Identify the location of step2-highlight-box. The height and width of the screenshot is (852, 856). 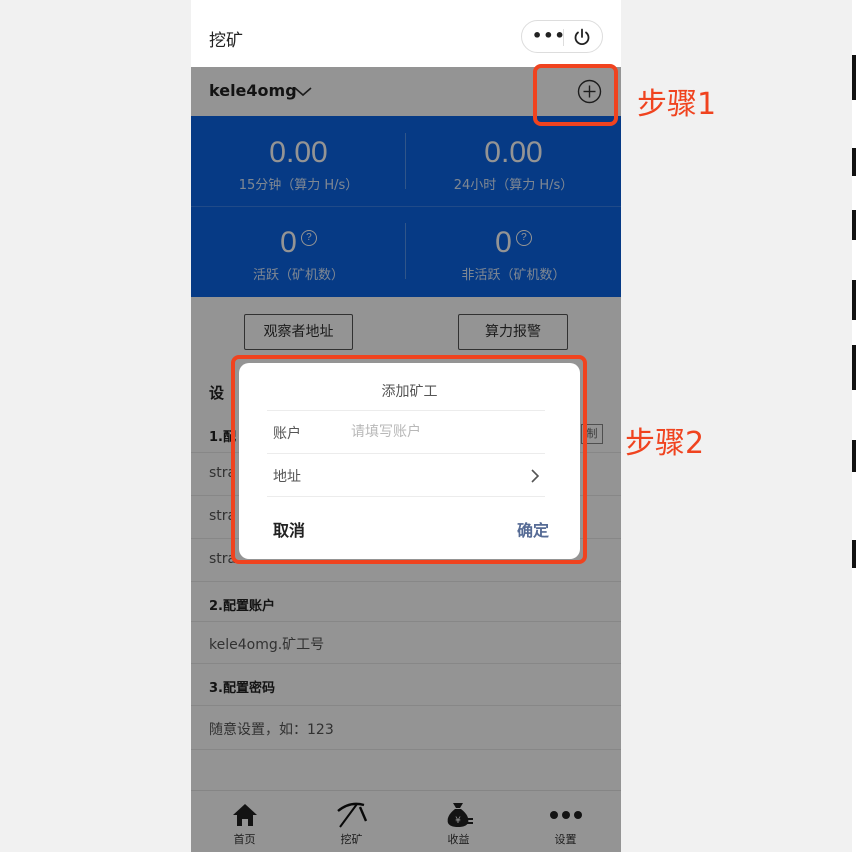
(409, 459).